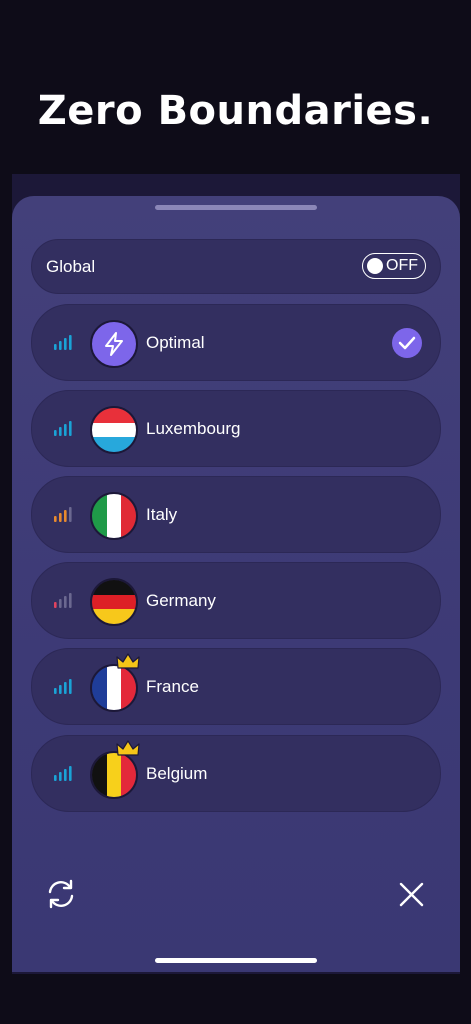 This screenshot has height=1024, width=471. I want to click on home-indicator, so click(236, 960).